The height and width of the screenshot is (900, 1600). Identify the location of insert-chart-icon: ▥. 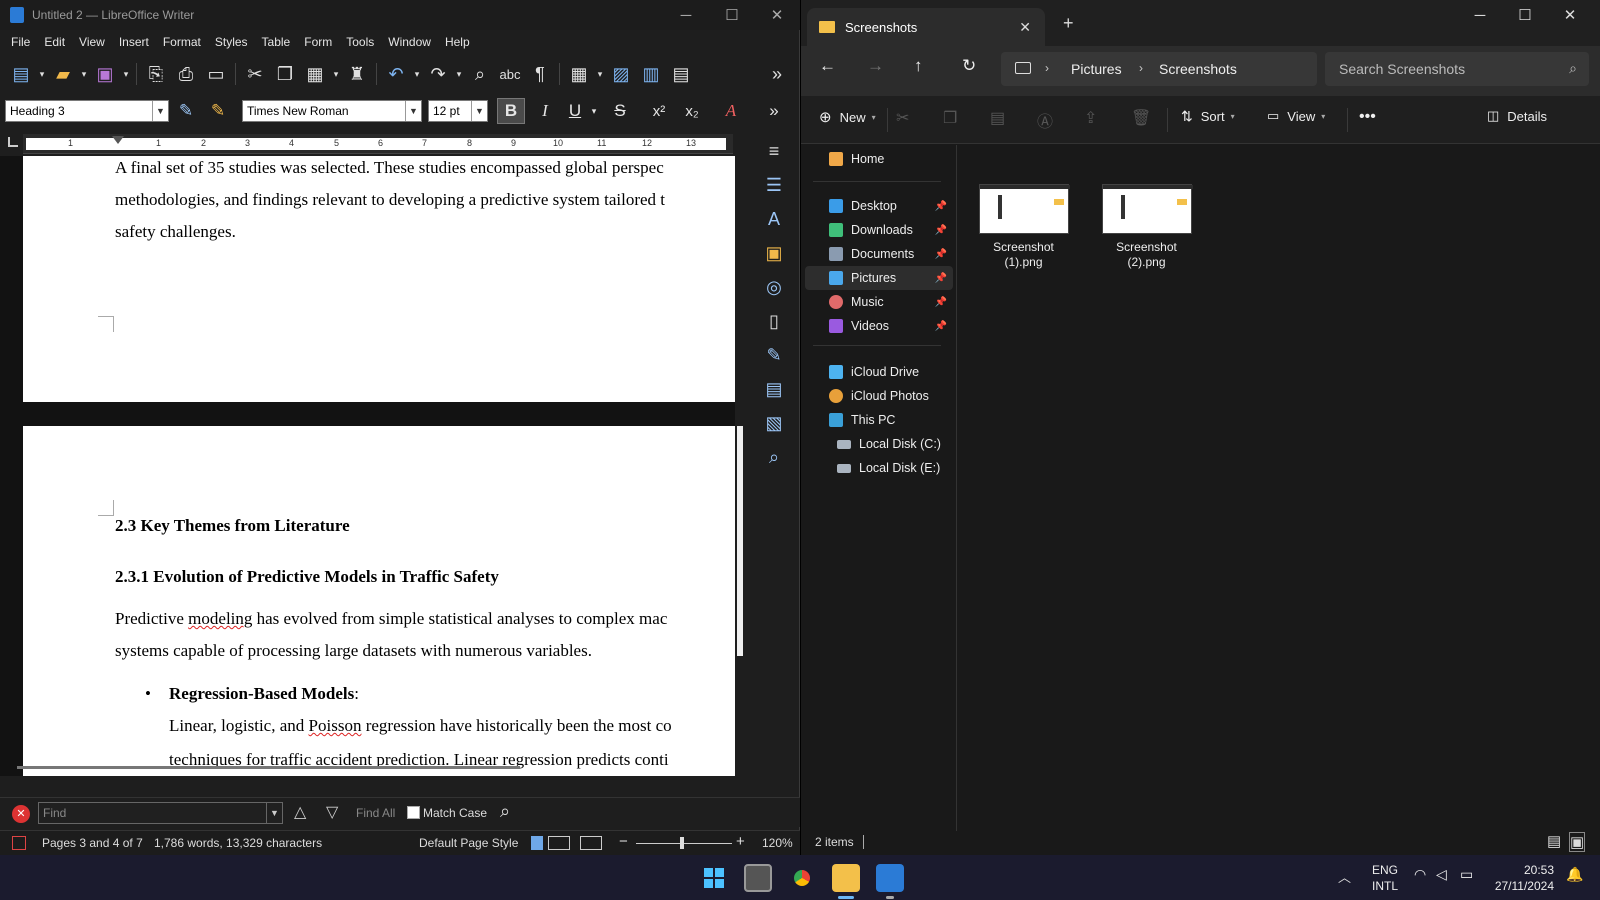
(651, 74).